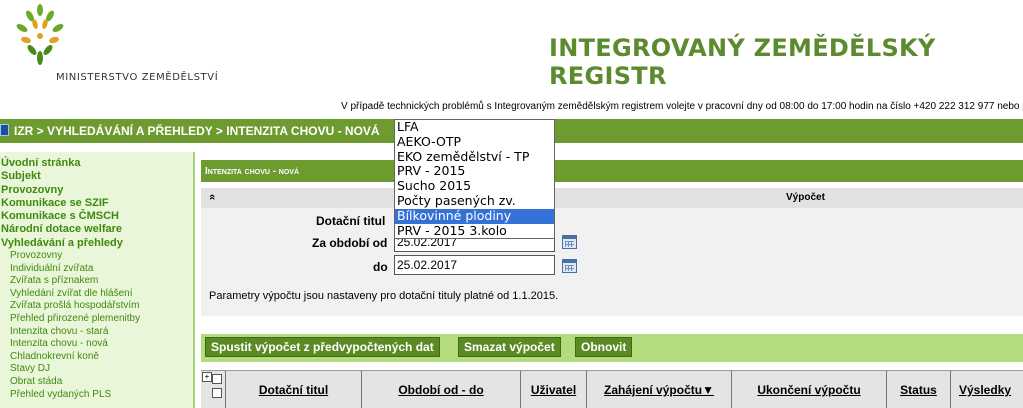 The height and width of the screenshot is (408, 1023). I want to click on ministry-name: MINISTERSTVO ZEMĚDĚLSTVÍ, so click(137, 77).